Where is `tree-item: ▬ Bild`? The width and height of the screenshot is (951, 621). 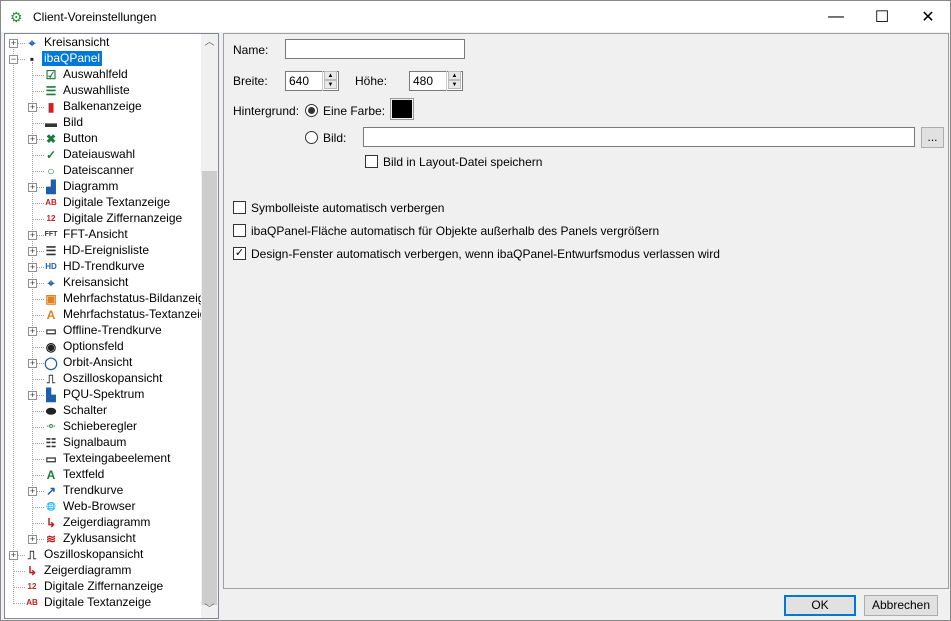
tree-item: ▬ Bild is located at coordinates (104, 123).